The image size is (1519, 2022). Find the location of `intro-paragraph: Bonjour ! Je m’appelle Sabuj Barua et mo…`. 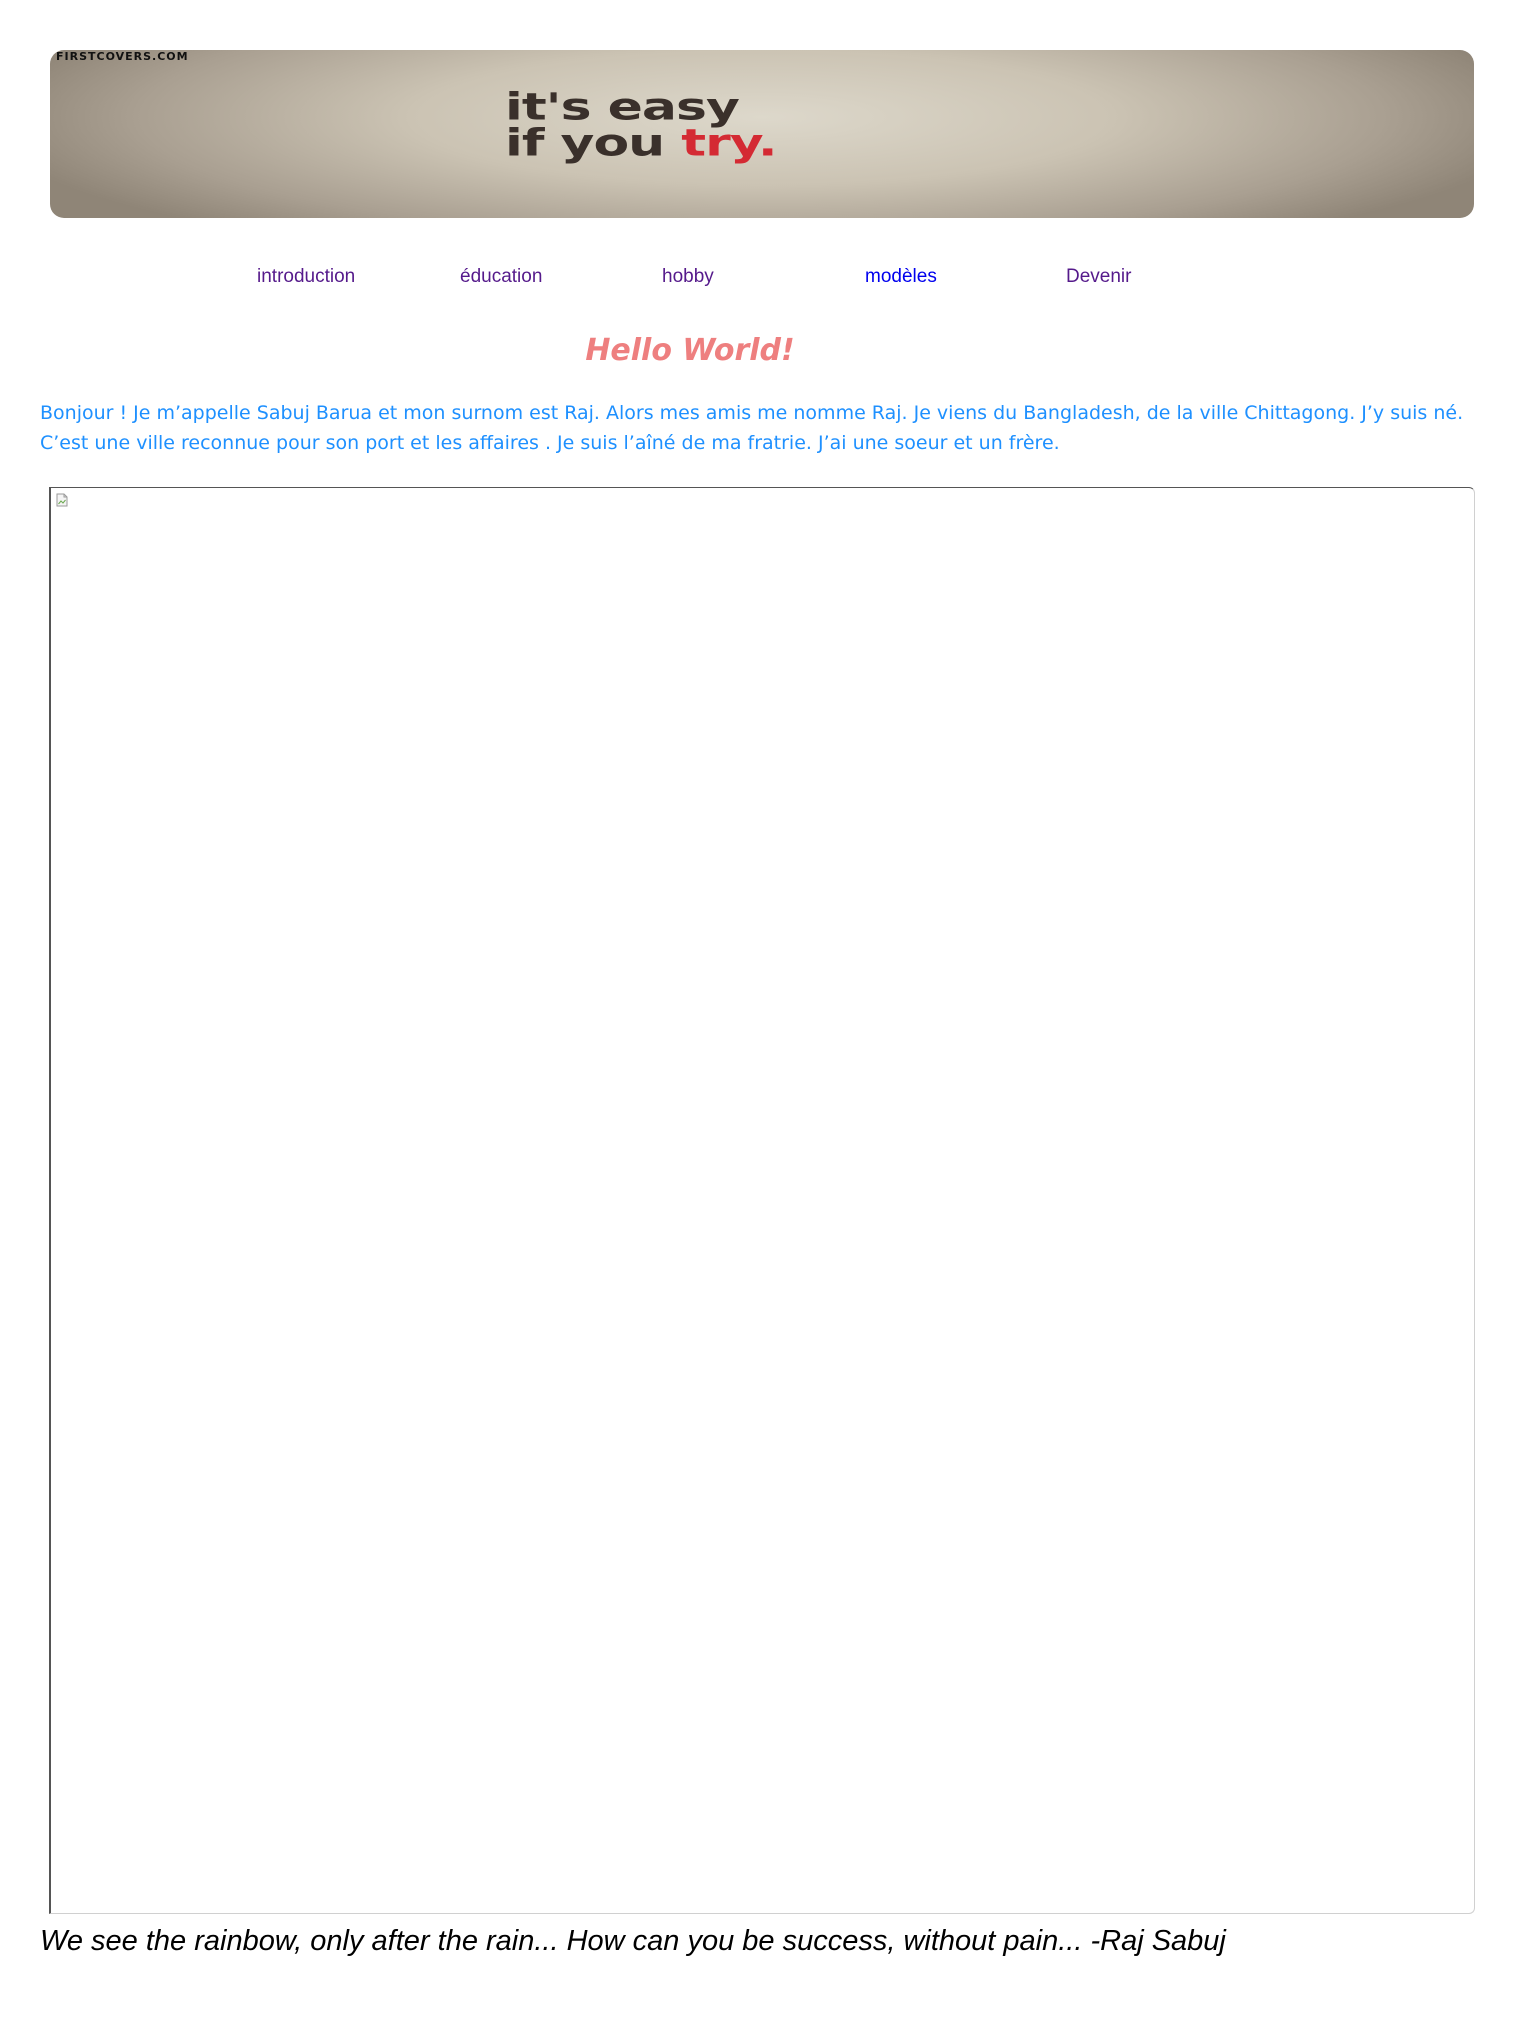

intro-paragraph: Bonjour ! Je m’appelle Sabuj Barua et mo… is located at coordinates (752, 428).